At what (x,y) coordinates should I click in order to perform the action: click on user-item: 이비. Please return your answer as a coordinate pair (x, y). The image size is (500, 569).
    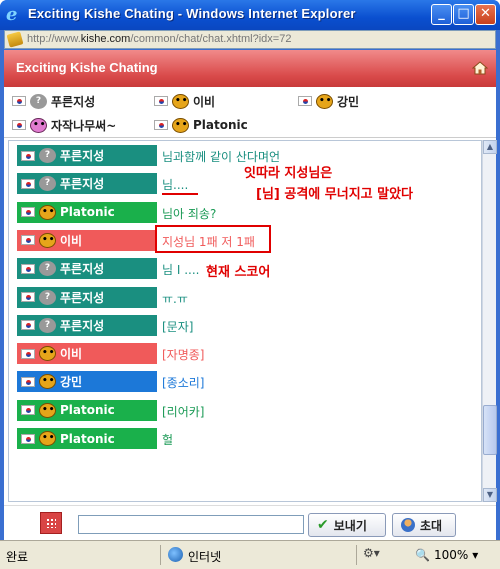
    Looking at the image, I should click on (184, 101).